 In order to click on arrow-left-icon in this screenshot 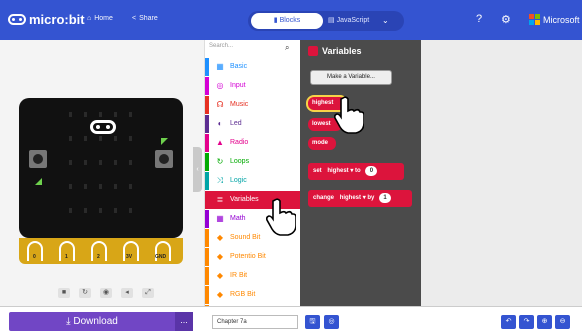, I will do `click(38, 181)`.